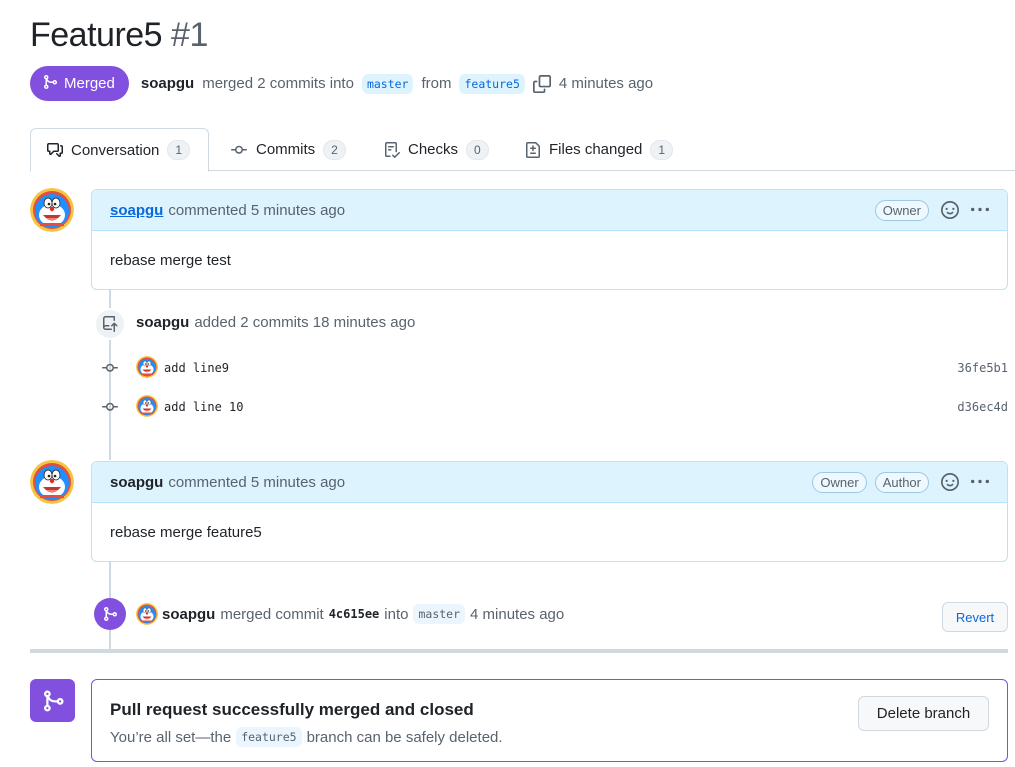 Image resolution: width=1015 pixels, height=767 pixels. What do you see at coordinates (554, 368) in the screenshot?
I see `commit-row: add line9 36fe5b1` at bounding box center [554, 368].